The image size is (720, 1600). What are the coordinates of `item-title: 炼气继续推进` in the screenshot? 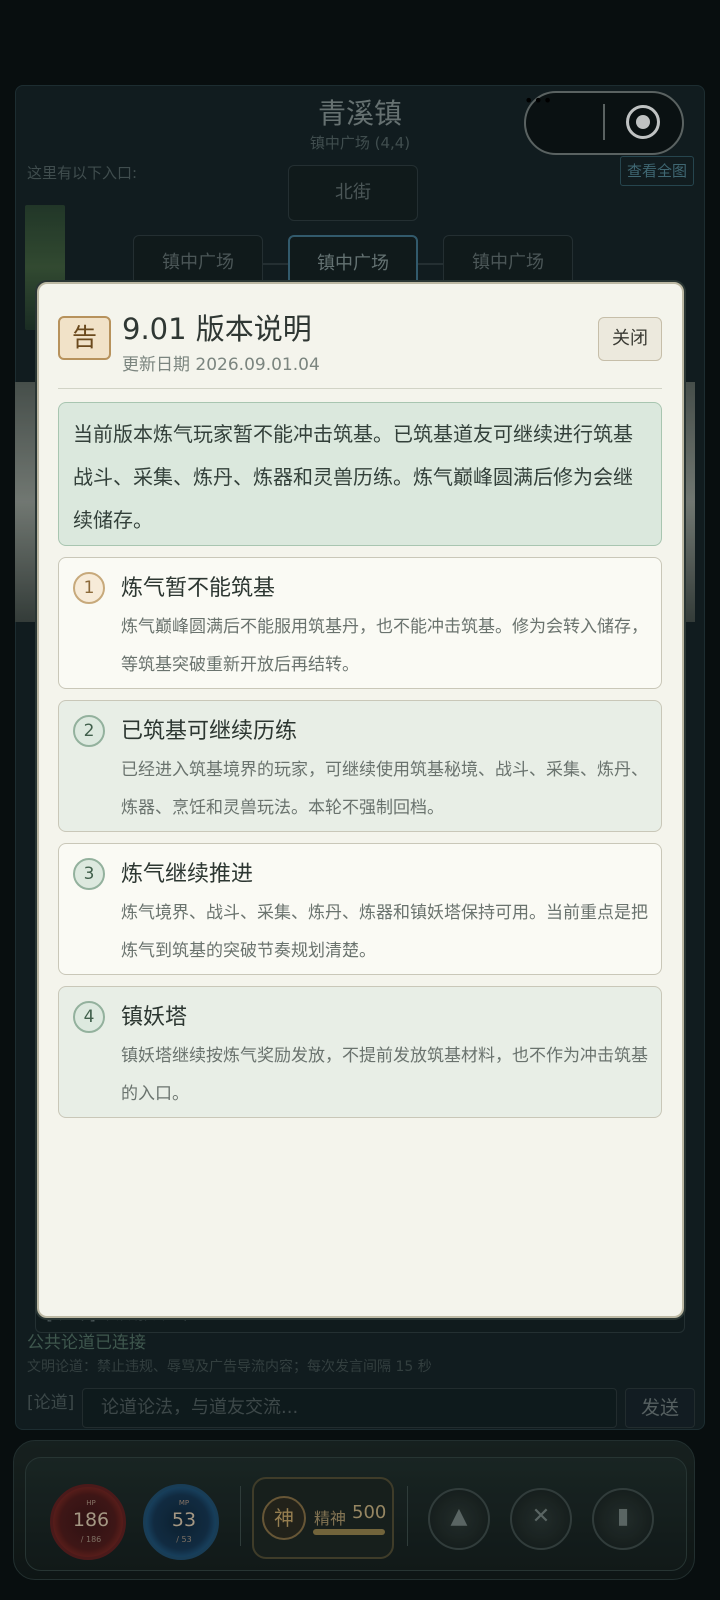 It's located at (187, 874).